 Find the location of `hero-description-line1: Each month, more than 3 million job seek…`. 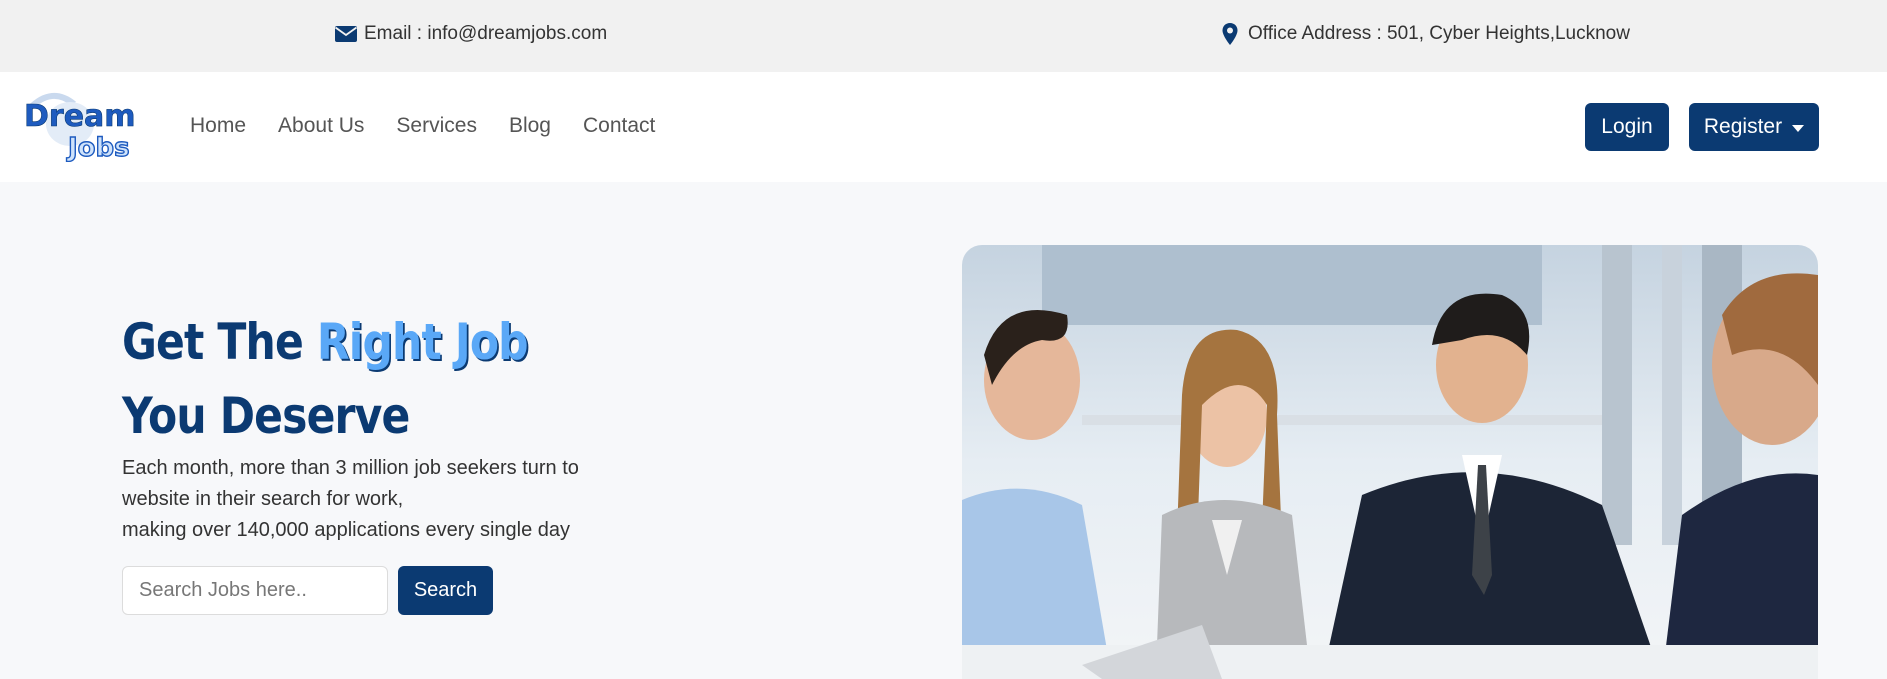

hero-description-line1: Each month, more than 3 million job seek… is located at coordinates (350, 468).